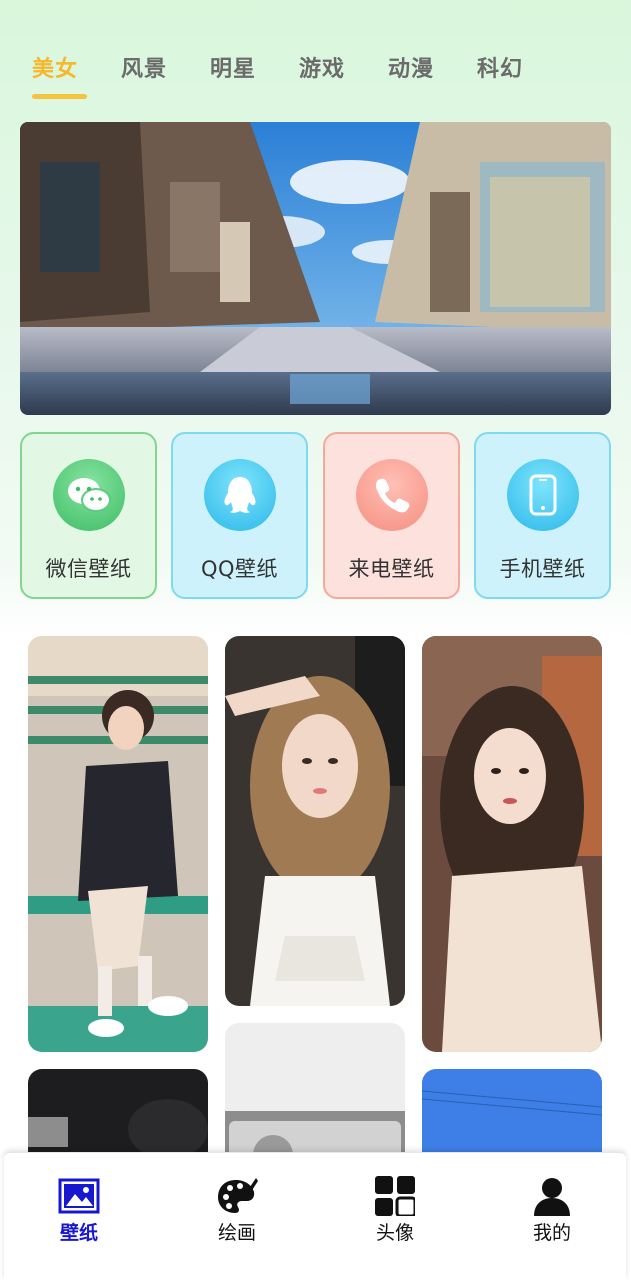 The width and height of the screenshot is (631, 1280). What do you see at coordinates (237, 1195) in the screenshot?
I see `palette-brush-icon` at bounding box center [237, 1195].